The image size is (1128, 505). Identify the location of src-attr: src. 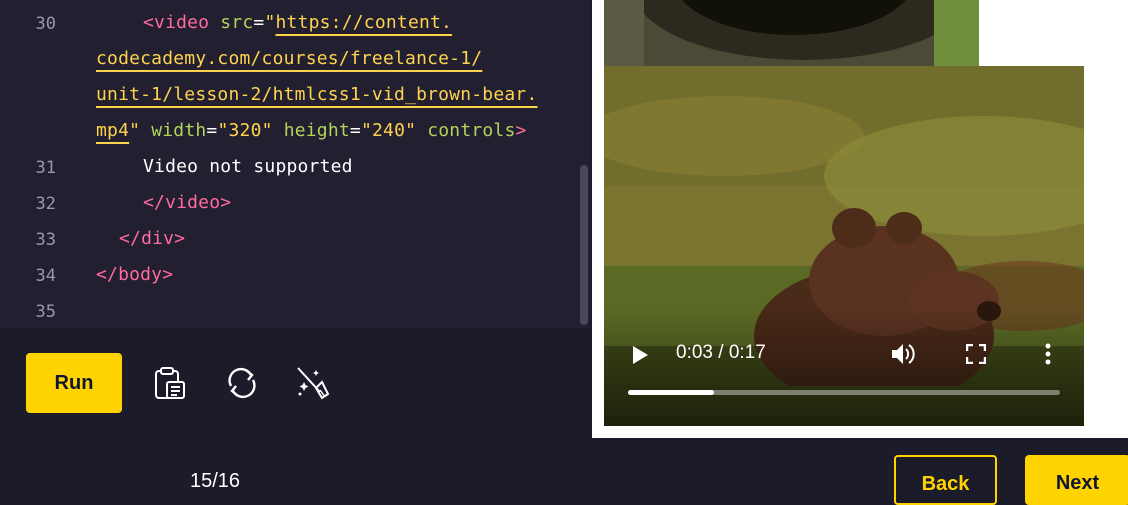
(237, 22).